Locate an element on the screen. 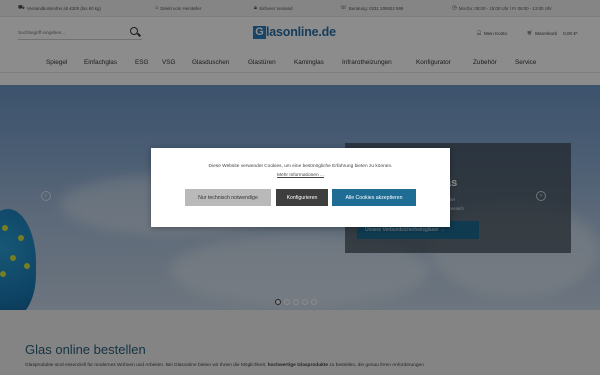 The width and height of the screenshot is (600, 375). cookie-necessary-only-button: Nur technisch notwendige is located at coordinates (228, 197).